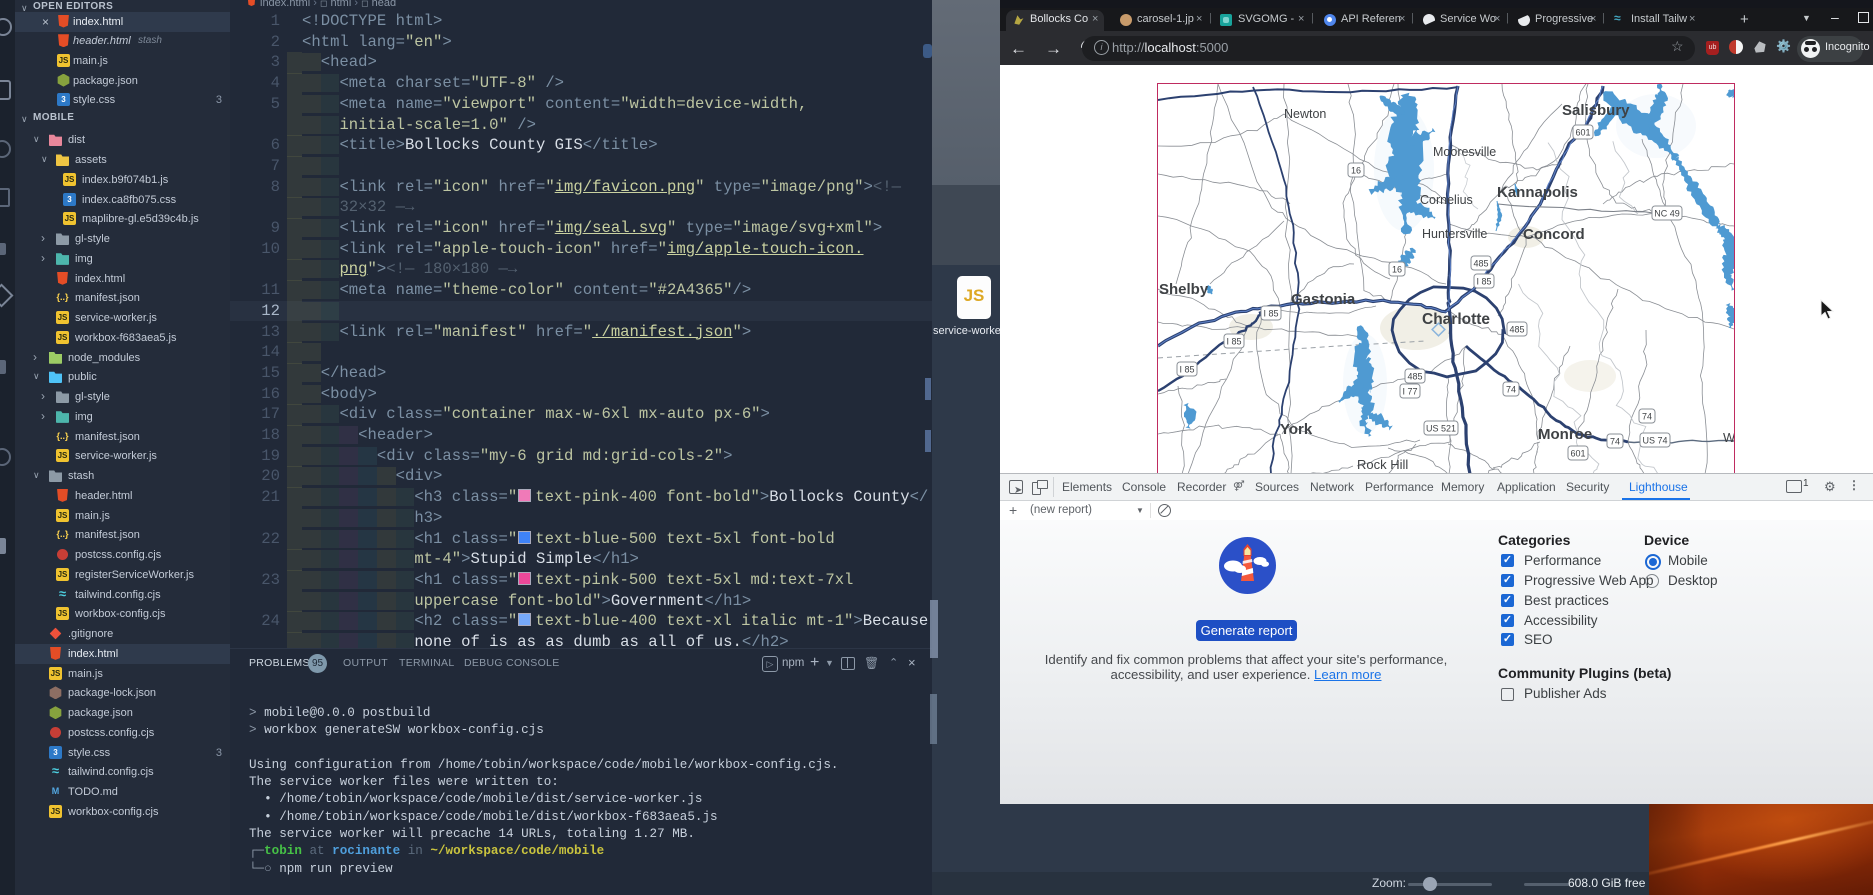 Image resolution: width=1873 pixels, height=895 pixels. What do you see at coordinates (1305, 114) in the screenshot?
I see `svg-text: Newton` at bounding box center [1305, 114].